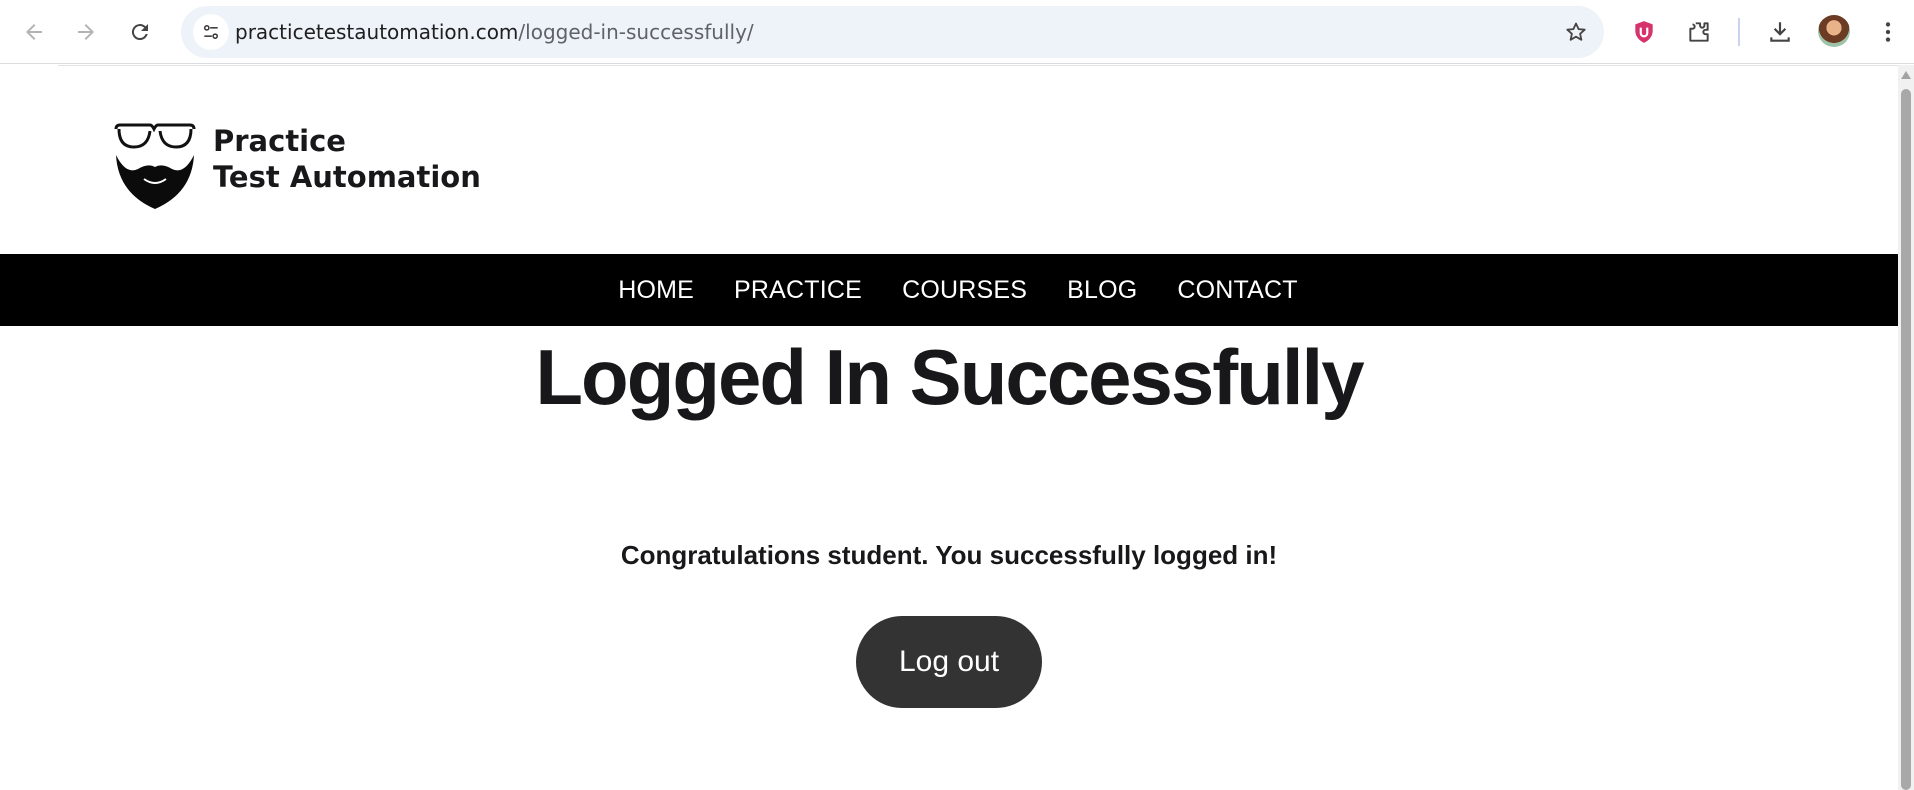  Describe the element at coordinates (1906, 439) in the screenshot. I see `scrollbar-thumb` at that location.